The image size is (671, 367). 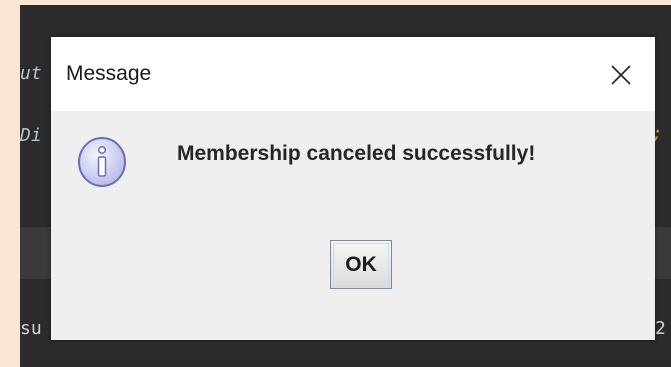 I want to click on close-icon, so click(x=621, y=75).